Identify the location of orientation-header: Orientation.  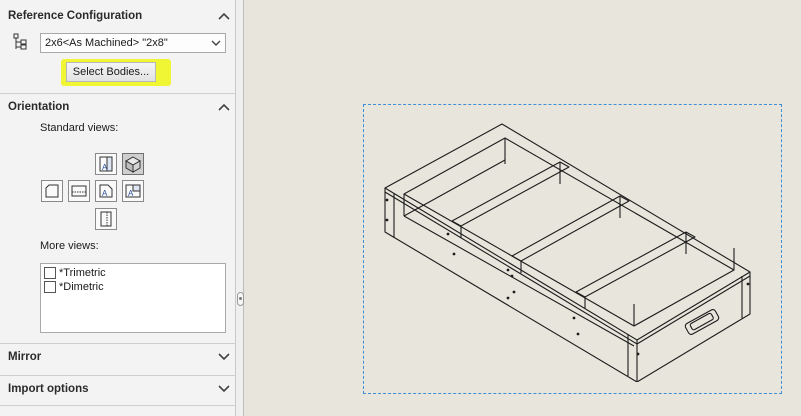
(118, 107).